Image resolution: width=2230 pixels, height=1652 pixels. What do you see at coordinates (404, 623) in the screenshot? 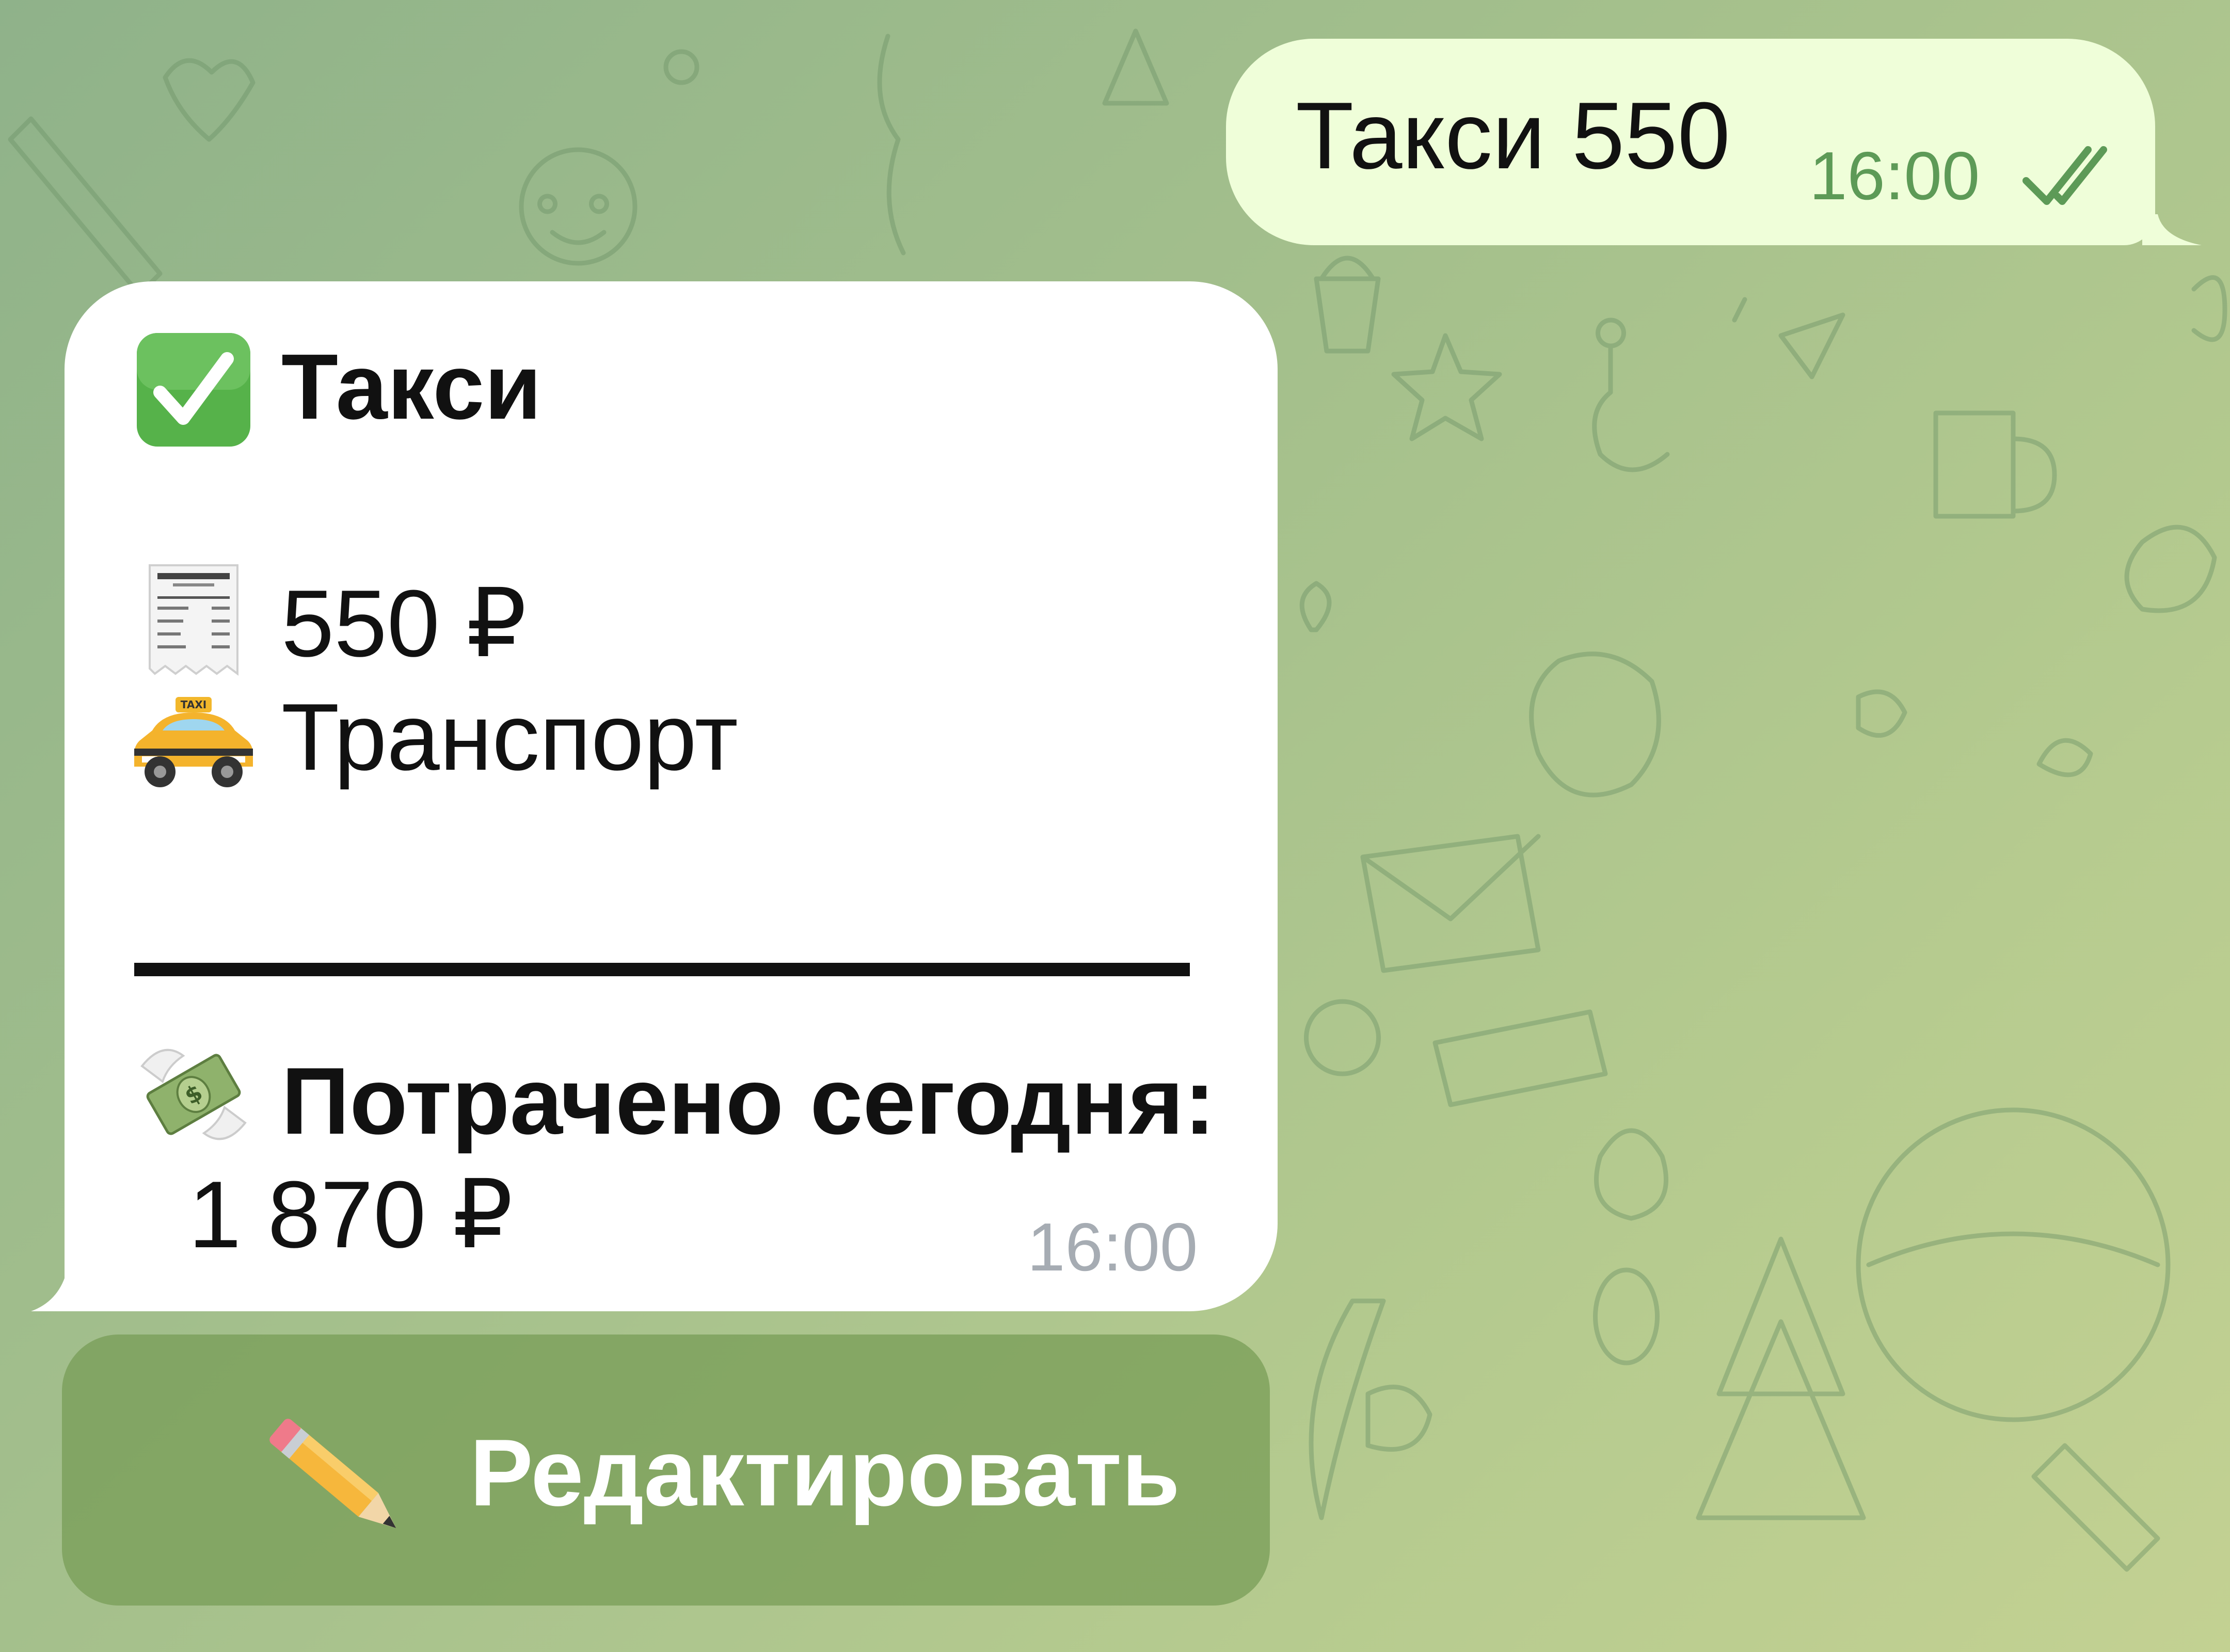
I see `expense-amount: 550 ₽` at bounding box center [404, 623].